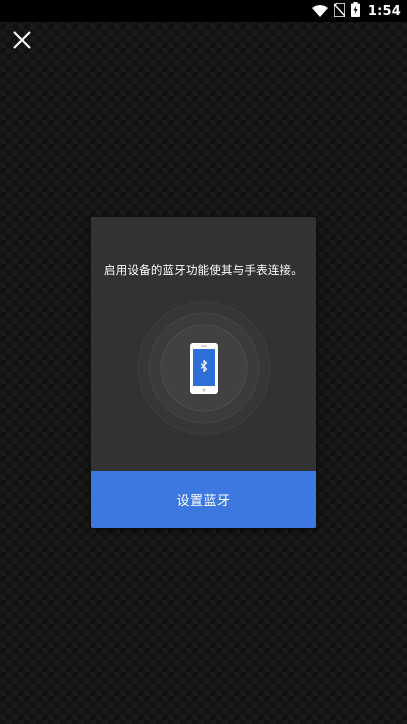 The image size is (407, 724). I want to click on no-sim-icon, so click(339, 11).